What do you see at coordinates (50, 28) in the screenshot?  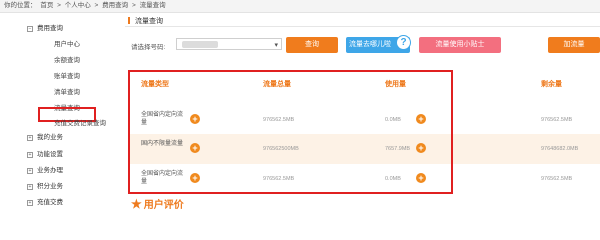 I see `sidebar-group-label: 费用查询` at bounding box center [50, 28].